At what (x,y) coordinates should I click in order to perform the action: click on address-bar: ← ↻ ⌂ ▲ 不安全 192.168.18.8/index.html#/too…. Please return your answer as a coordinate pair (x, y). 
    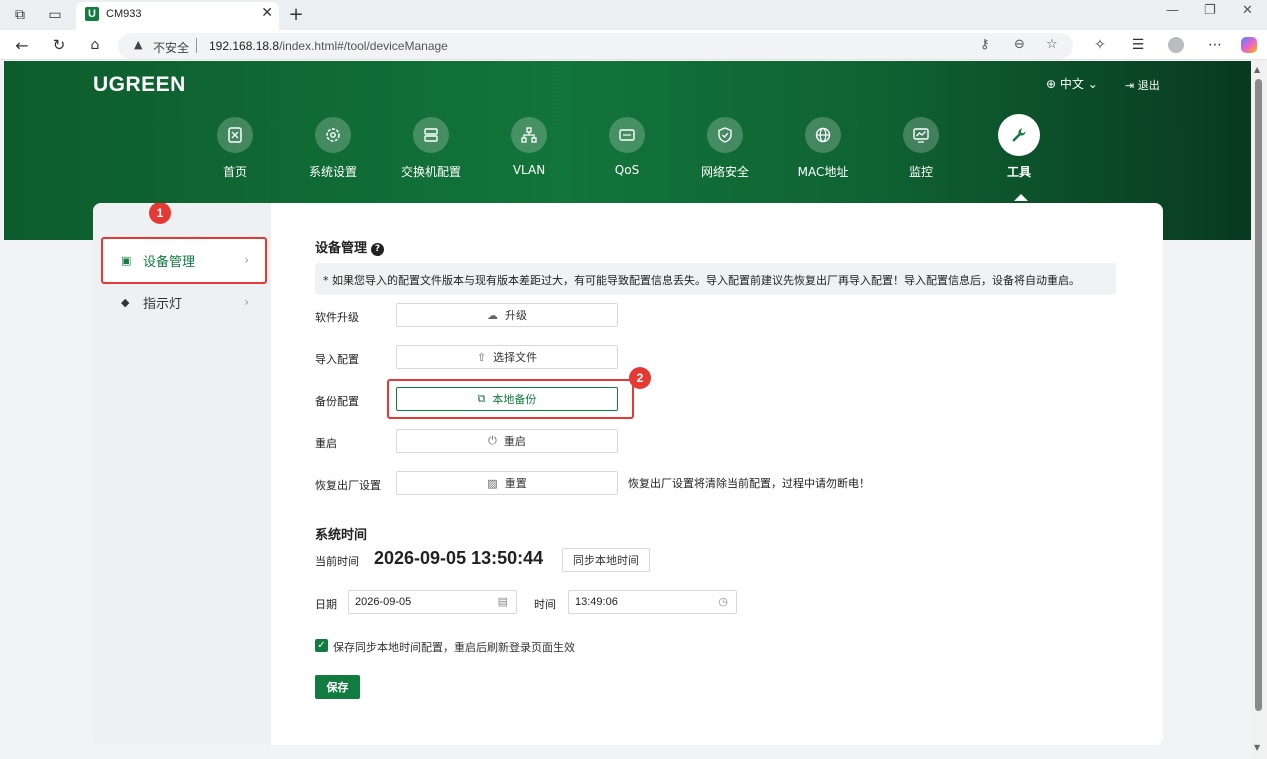
    Looking at the image, I should click on (633, 45).